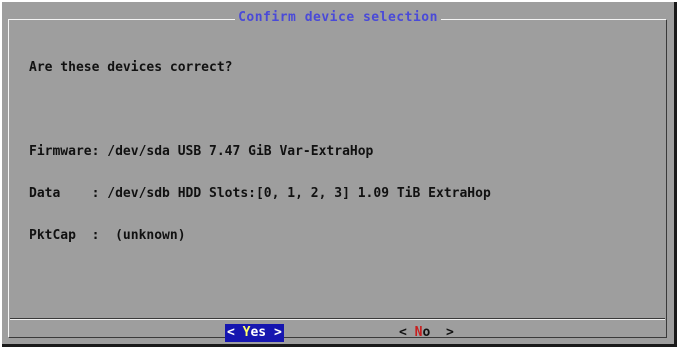  What do you see at coordinates (107, 235) in the screenshot?
I see `pktcap-device-line: PktCap : (unknown)` at bounding box center [107, 235].